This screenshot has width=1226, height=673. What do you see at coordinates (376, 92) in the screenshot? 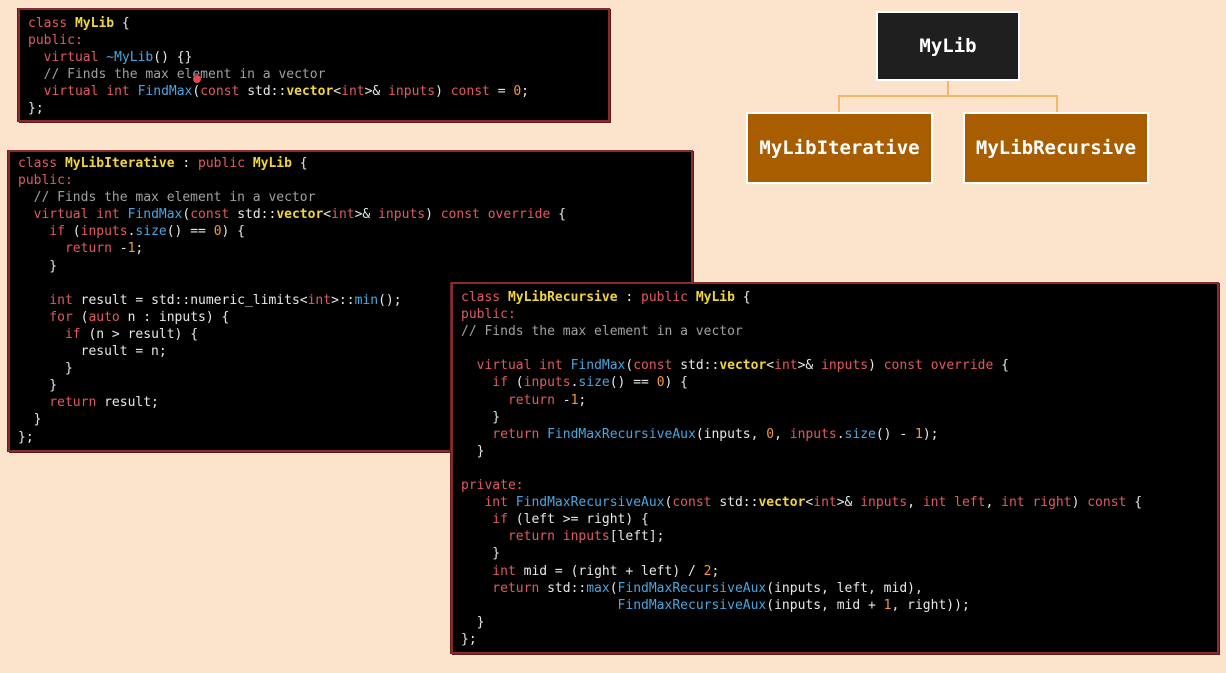
I see `code-token: >&` at bounding box center [376, 92].